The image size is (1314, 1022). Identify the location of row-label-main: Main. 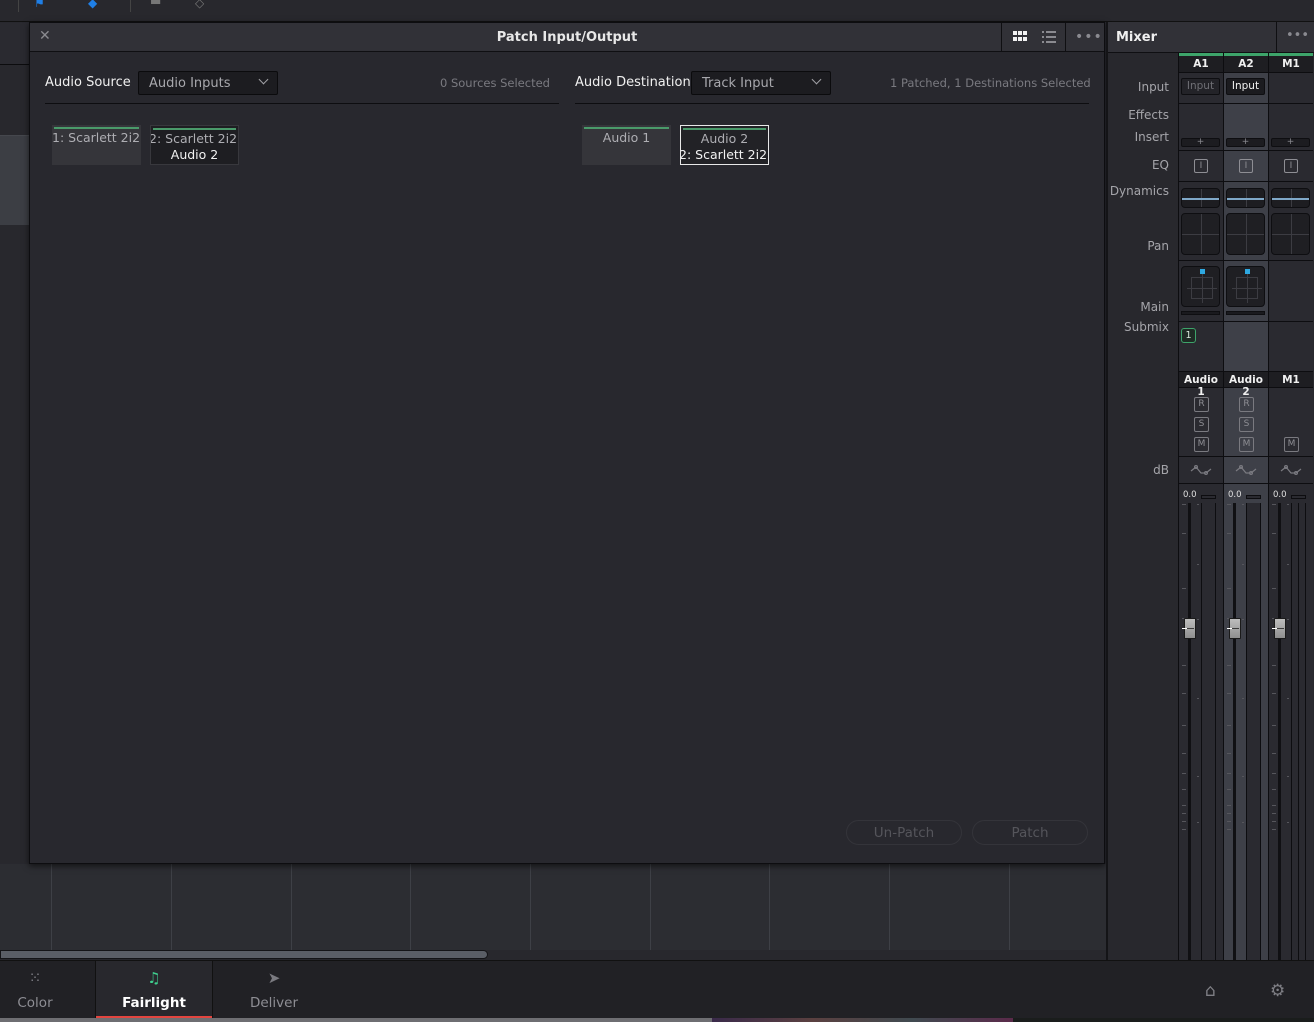
(1154, 307).